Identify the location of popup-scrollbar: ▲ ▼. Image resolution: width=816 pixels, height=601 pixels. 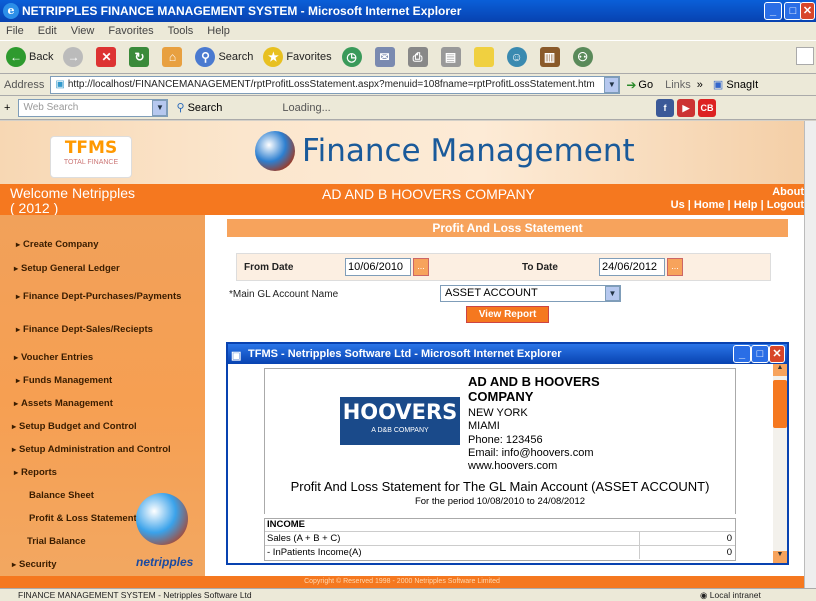
(780, 463).